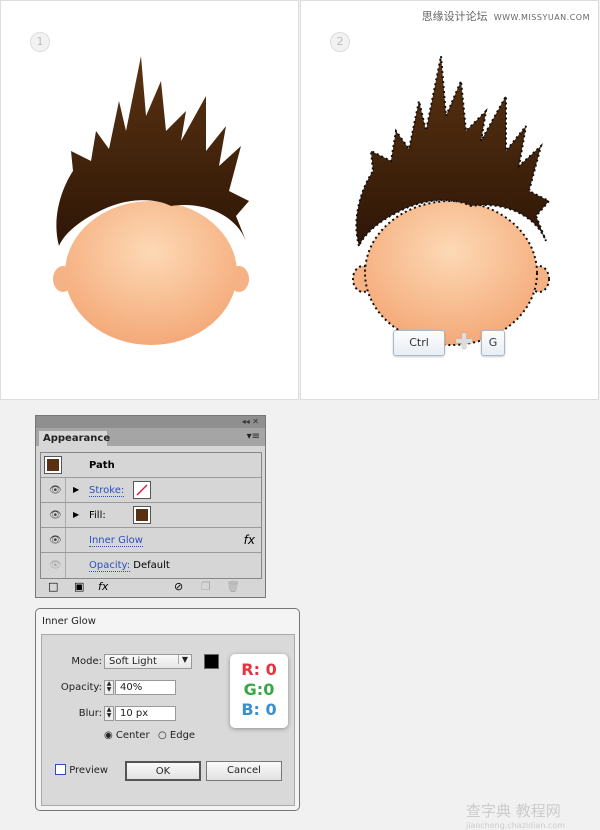 This screenshot has width=600, height=830. Describe the element at coordinates (493, 343) in the screenshot. I see `g-key: G` at that location.